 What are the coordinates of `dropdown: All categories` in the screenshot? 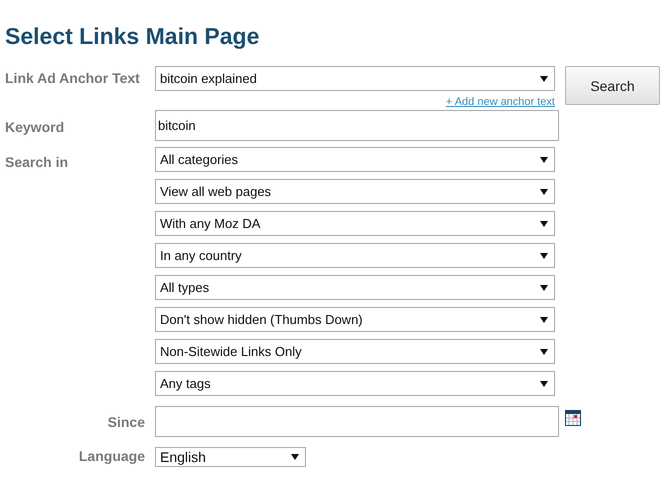 It's located at (355, 159).